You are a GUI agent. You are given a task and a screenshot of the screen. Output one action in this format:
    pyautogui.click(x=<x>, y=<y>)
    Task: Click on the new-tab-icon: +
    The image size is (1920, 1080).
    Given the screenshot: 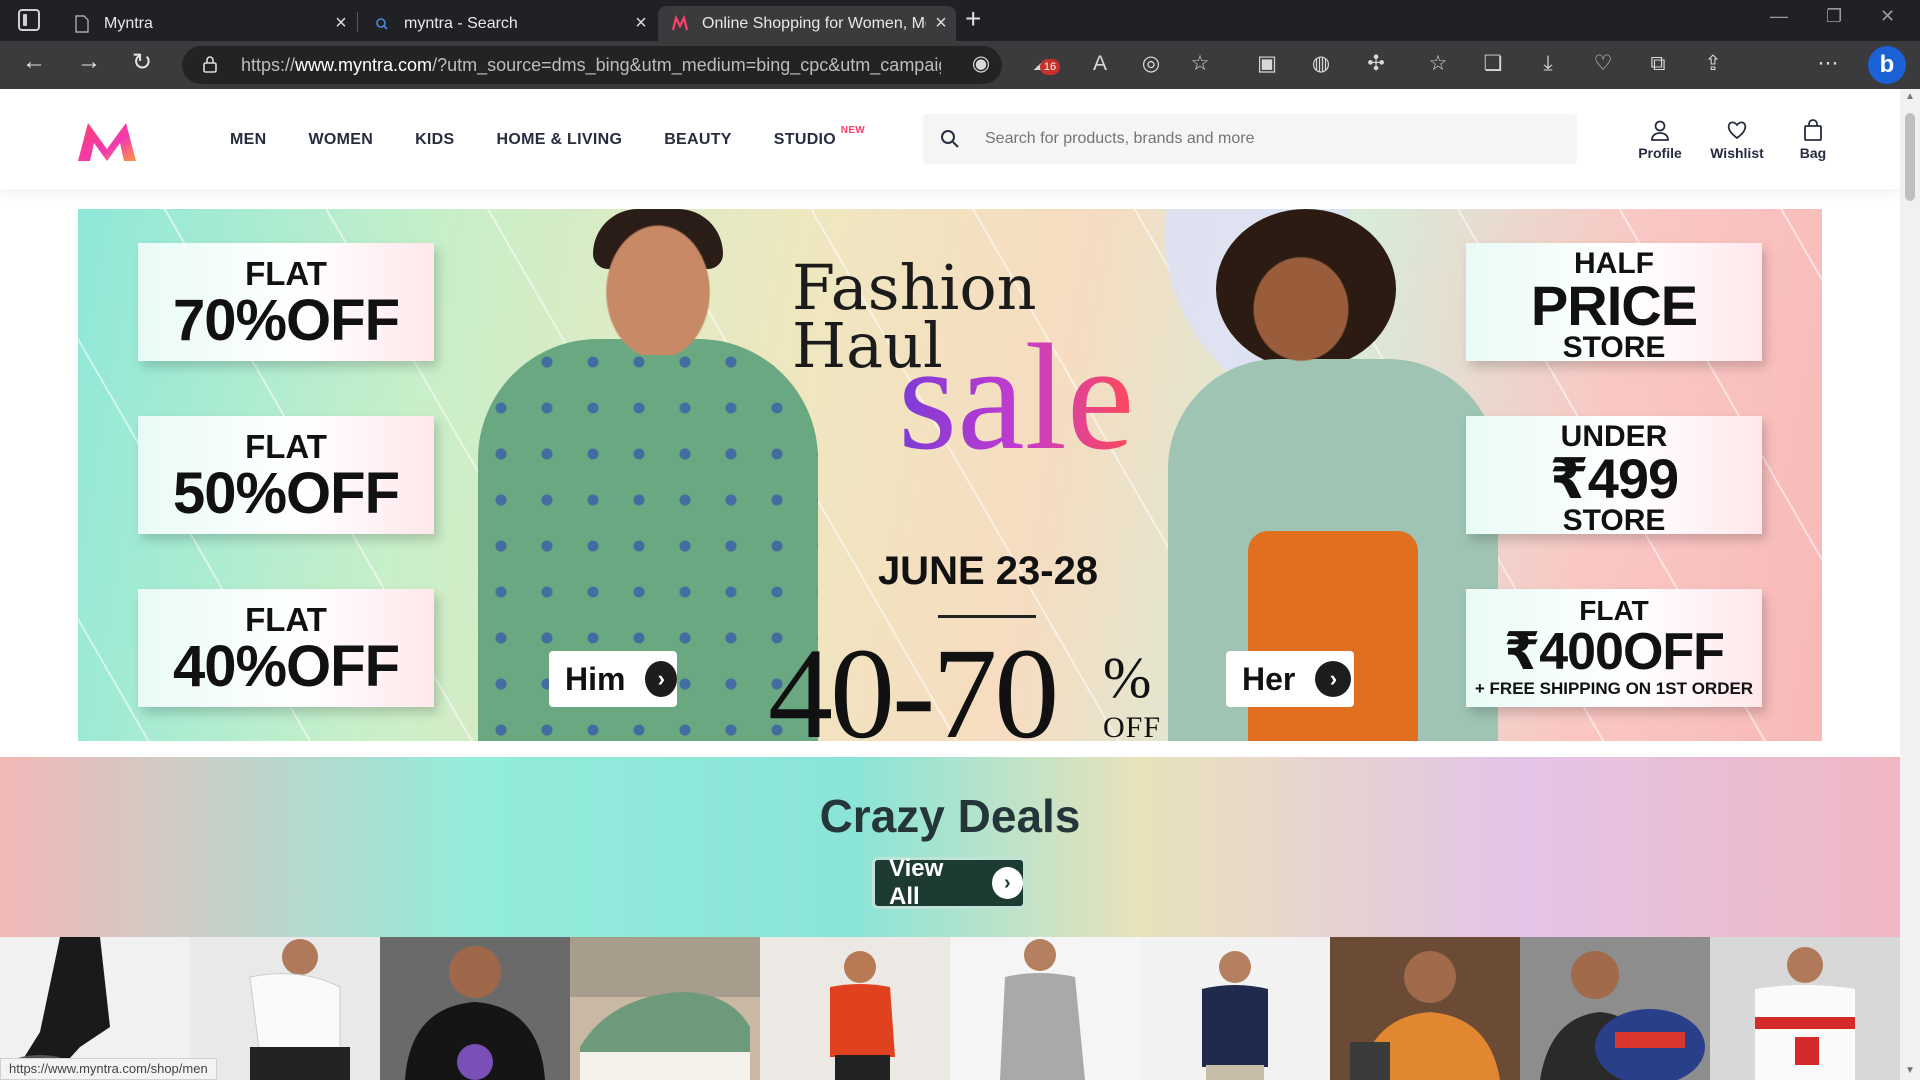 What is the action you would take?
    pyautogui.click(x=973, y=19)
    